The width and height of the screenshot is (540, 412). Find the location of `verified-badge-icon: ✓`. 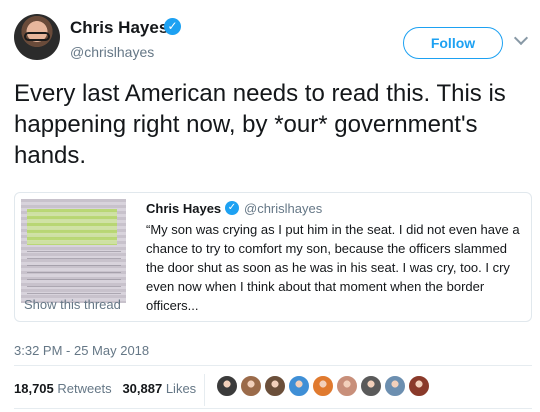

verified-badge-icon: ✓ is located at coordinates (172, 26).